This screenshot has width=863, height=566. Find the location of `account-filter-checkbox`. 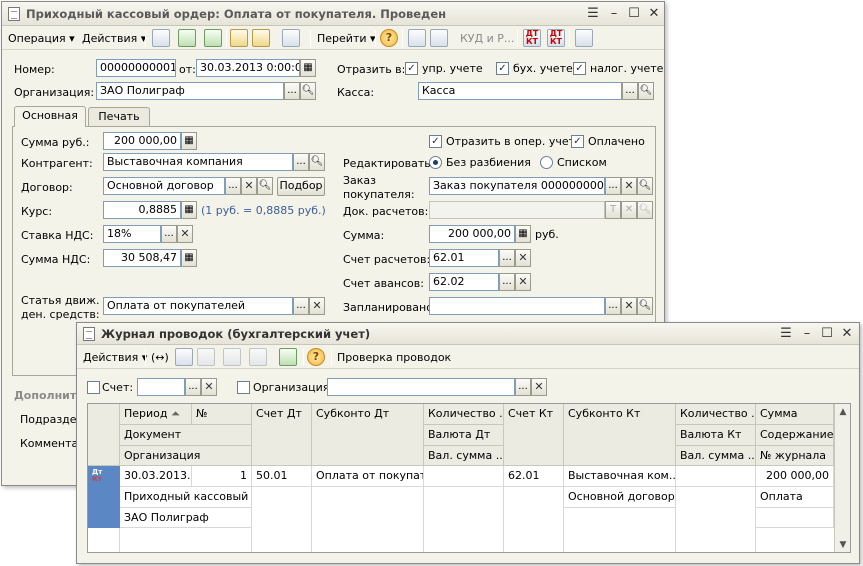

account-filter-checkbox is located at coordinates (93, 387).